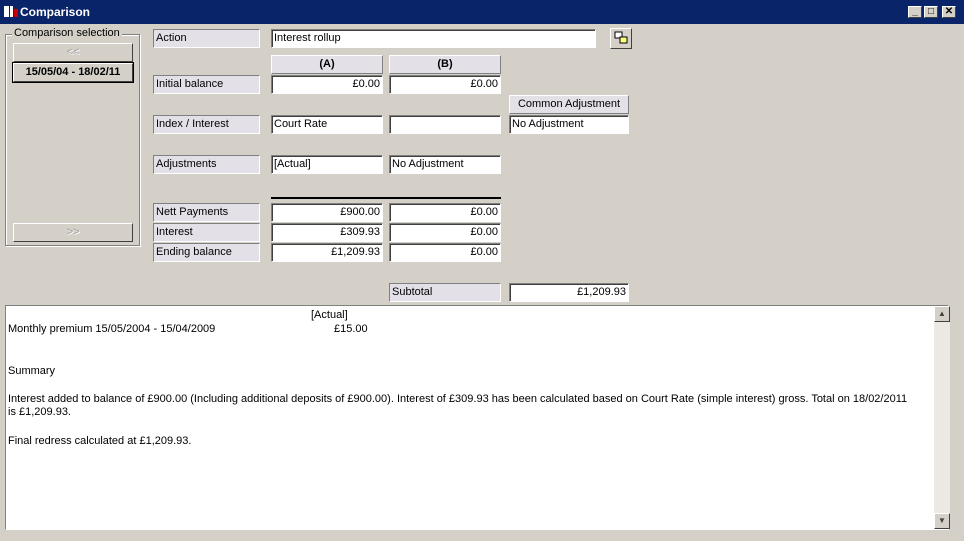 This screenshot has height=541, width=964. Describe the element at coordinates (445, 252) in the screenshot. I see `ending-balance-b-field: £0.00` at that location.